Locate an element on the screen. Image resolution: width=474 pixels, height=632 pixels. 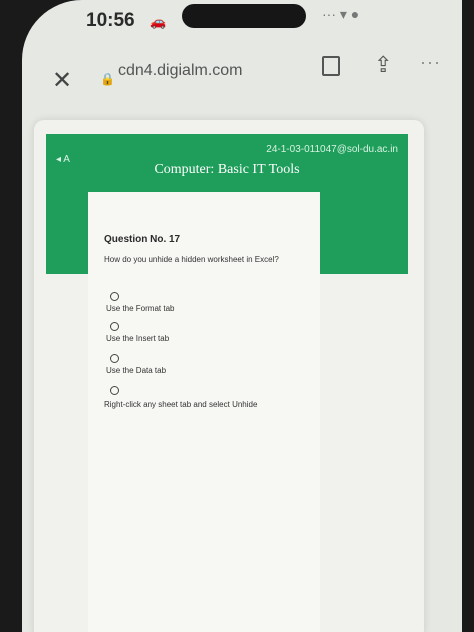
option-2-radio is located at coordinates (114, 326).